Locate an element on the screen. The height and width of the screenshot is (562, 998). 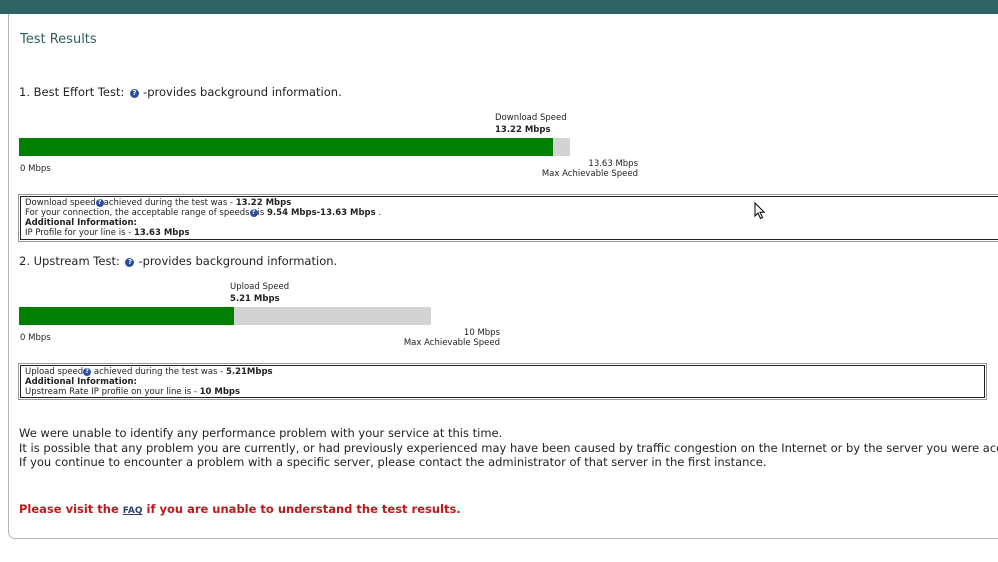
faq-notice-prefix: Please visit the is located at coordinates (71, 509).